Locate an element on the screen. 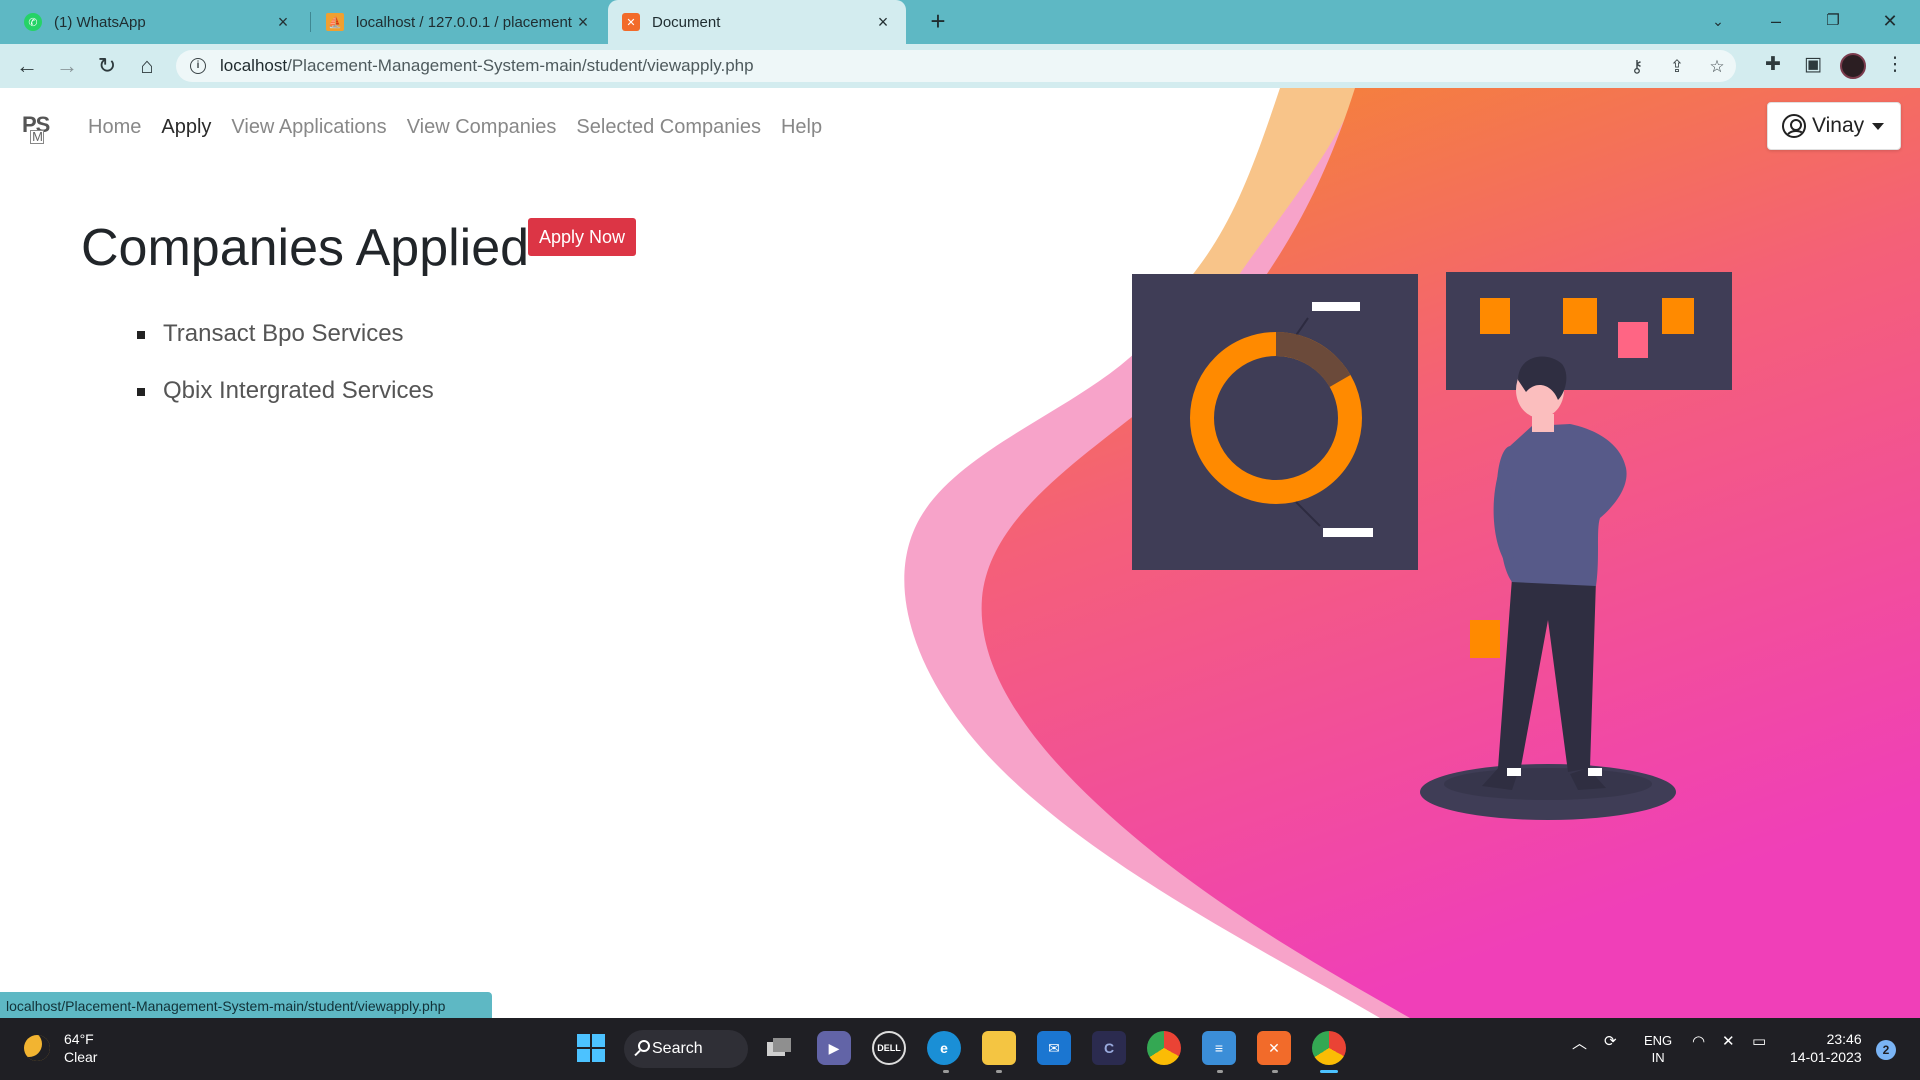 The image size is (1920, 1080). close-window-icon: ✕ is located at coordinates (1890, 21).